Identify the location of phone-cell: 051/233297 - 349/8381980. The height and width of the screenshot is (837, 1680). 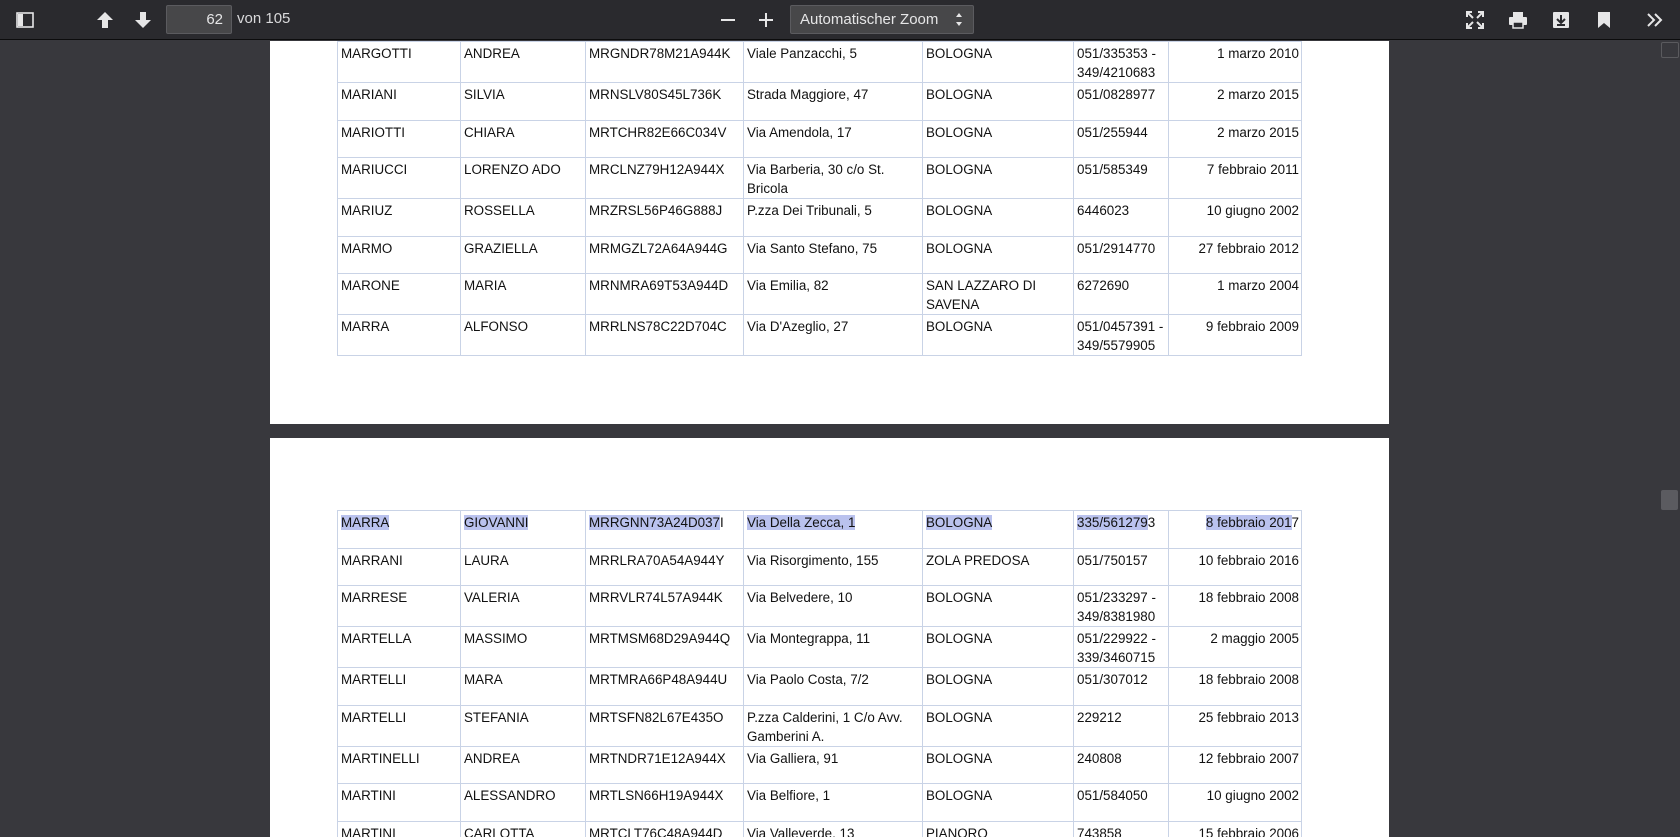
(1121, 606).